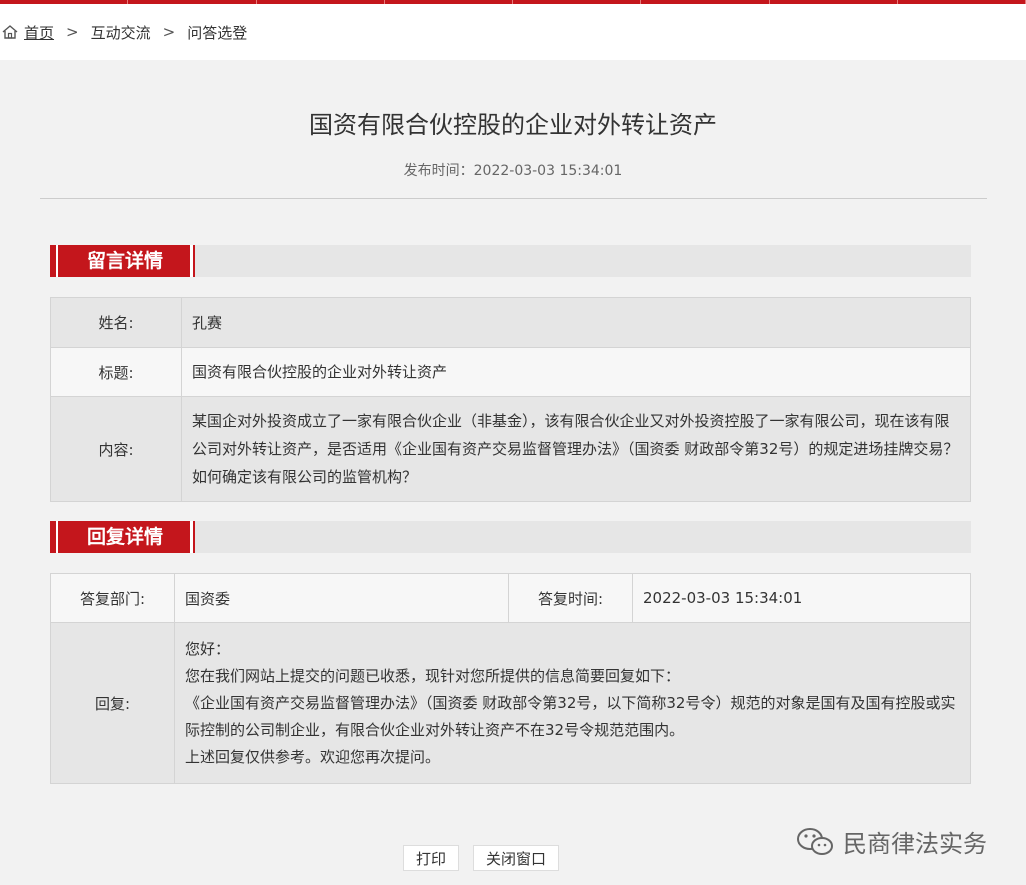 The height and width of the screenshot is (885, 1026). Describe the element at coordinates (510, 537) in the screenshot. I see `reply-section-header: 回复详情` at that location.